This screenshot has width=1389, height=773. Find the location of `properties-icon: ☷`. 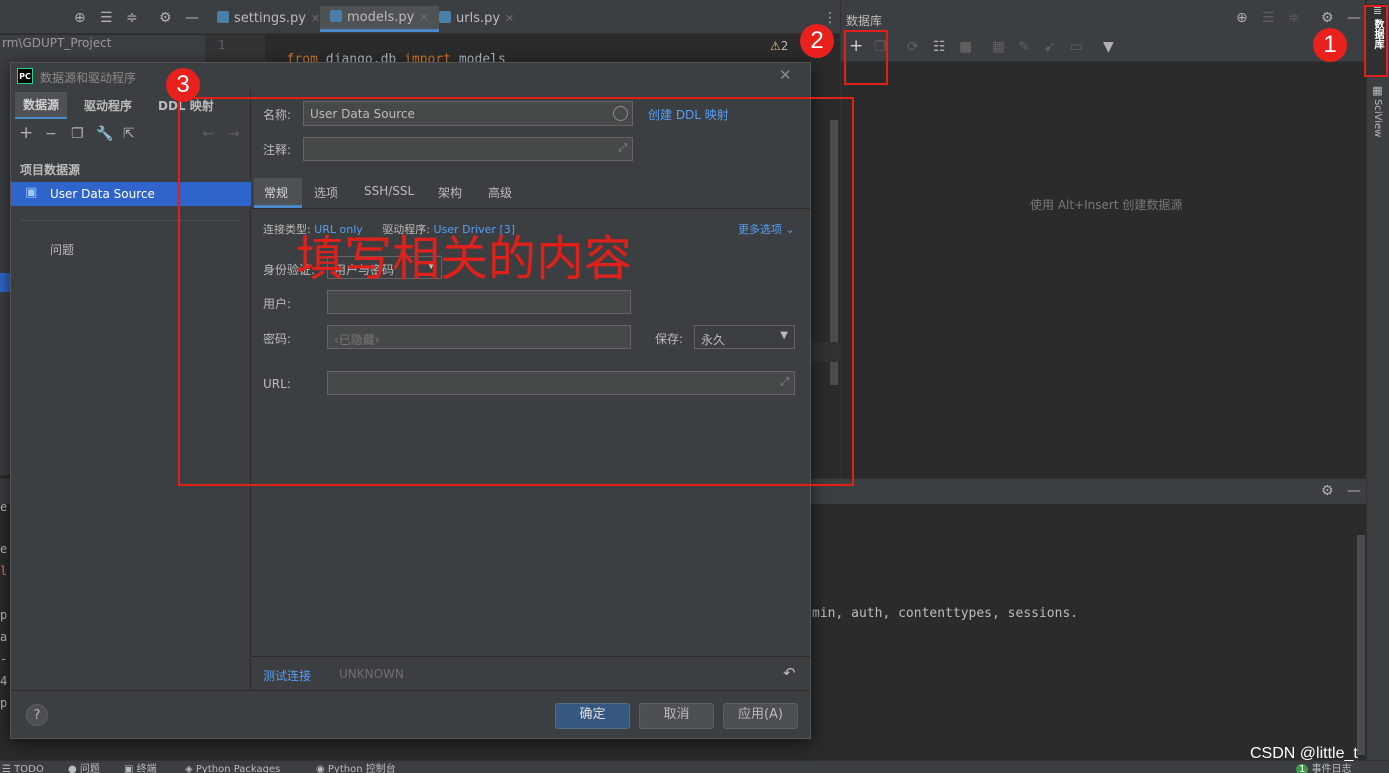

properties-icon: ☷ is located at coordinates (939, 47).